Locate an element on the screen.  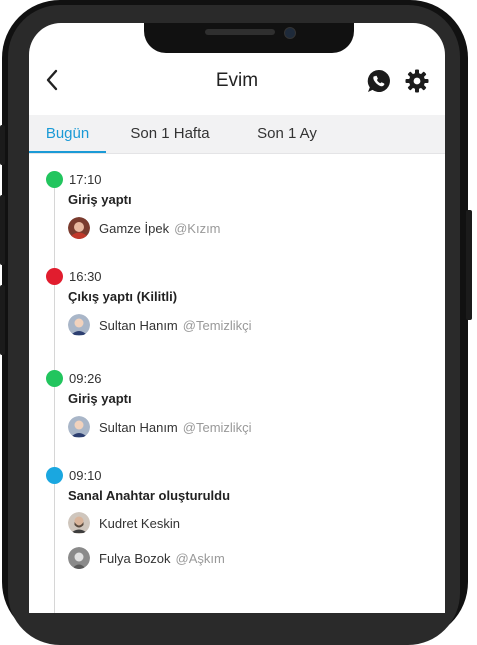
user-handle: @Aşkım is located at coordinates (200, 558).